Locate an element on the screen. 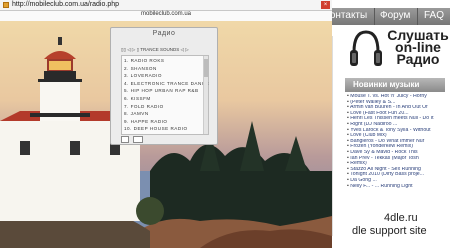  site-nav-bar: Контакты Форум FAQ is located at coordinates (386, 16).